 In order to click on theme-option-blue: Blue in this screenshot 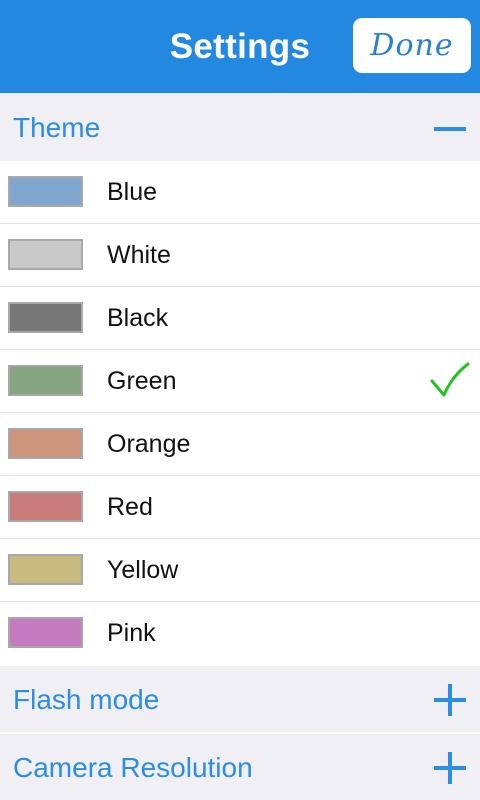, I will do `click(240, 192)`.